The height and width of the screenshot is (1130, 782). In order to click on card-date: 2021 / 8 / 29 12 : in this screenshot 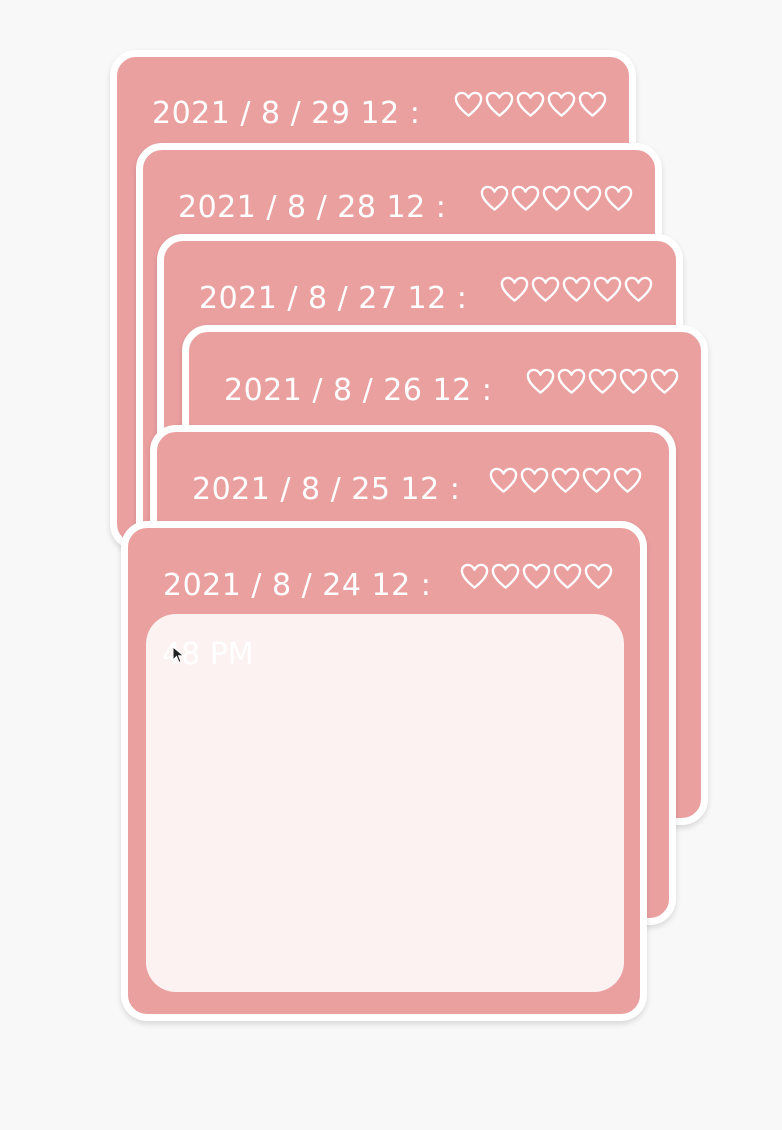, I will do `click(286, 113)`.